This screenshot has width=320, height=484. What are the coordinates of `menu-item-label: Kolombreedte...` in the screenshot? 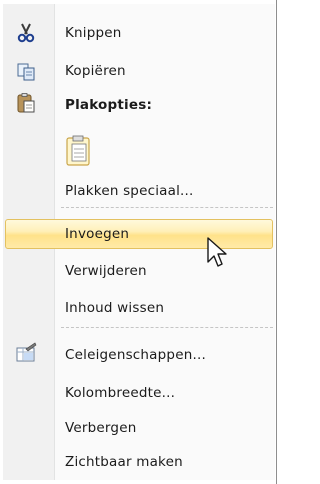 It's located at (120, 393).